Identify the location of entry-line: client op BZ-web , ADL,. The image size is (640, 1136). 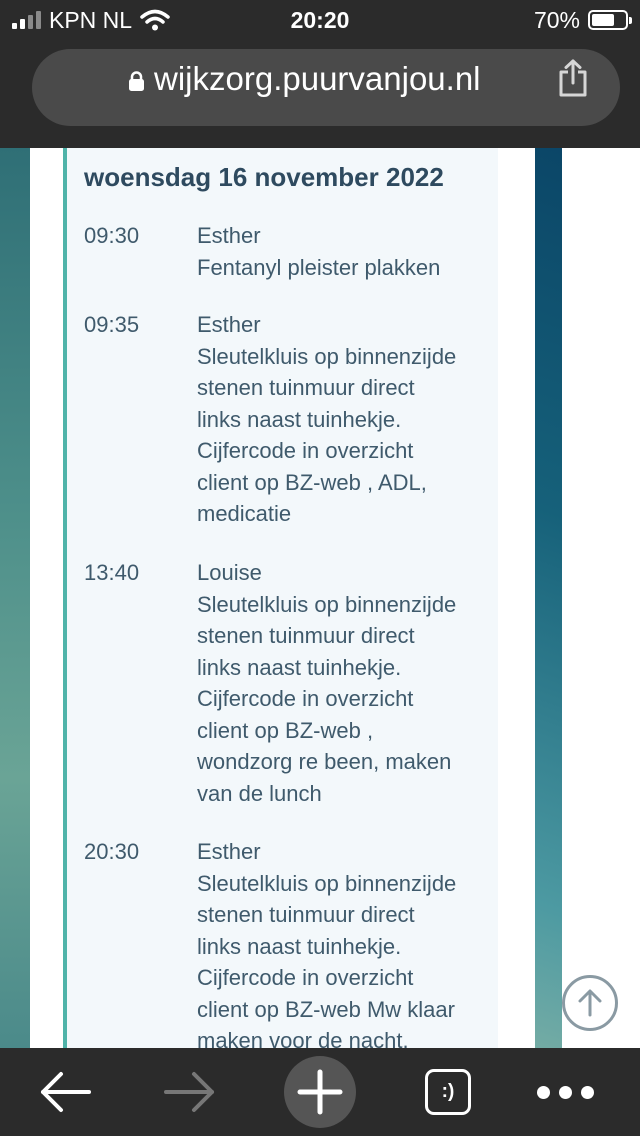
(312, 482).